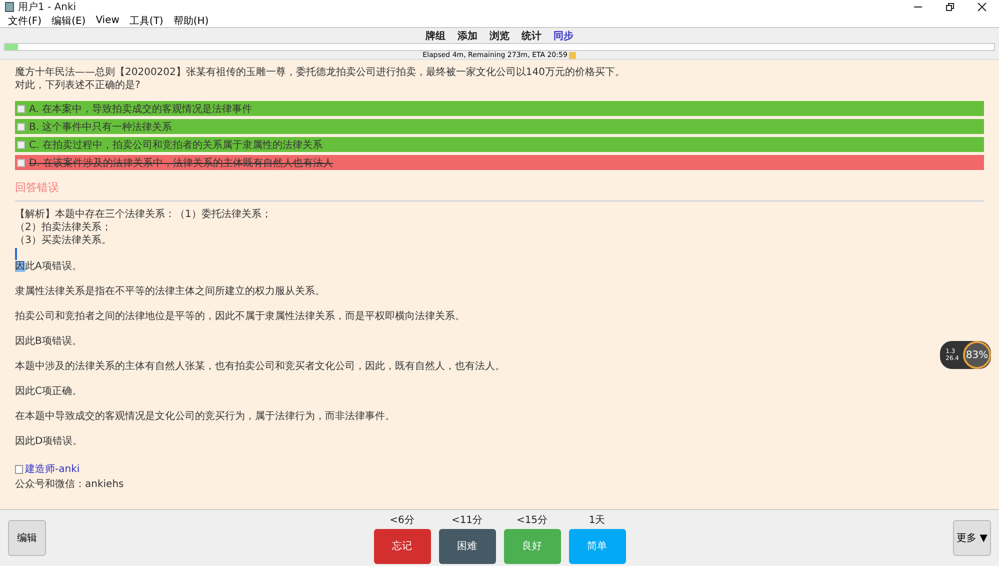 The height and width of the screenshot is (566, 999). What do you see at coordinates (950, 7) in the screenshot?
I see `restore-icon` at bounding box center [950, 7].